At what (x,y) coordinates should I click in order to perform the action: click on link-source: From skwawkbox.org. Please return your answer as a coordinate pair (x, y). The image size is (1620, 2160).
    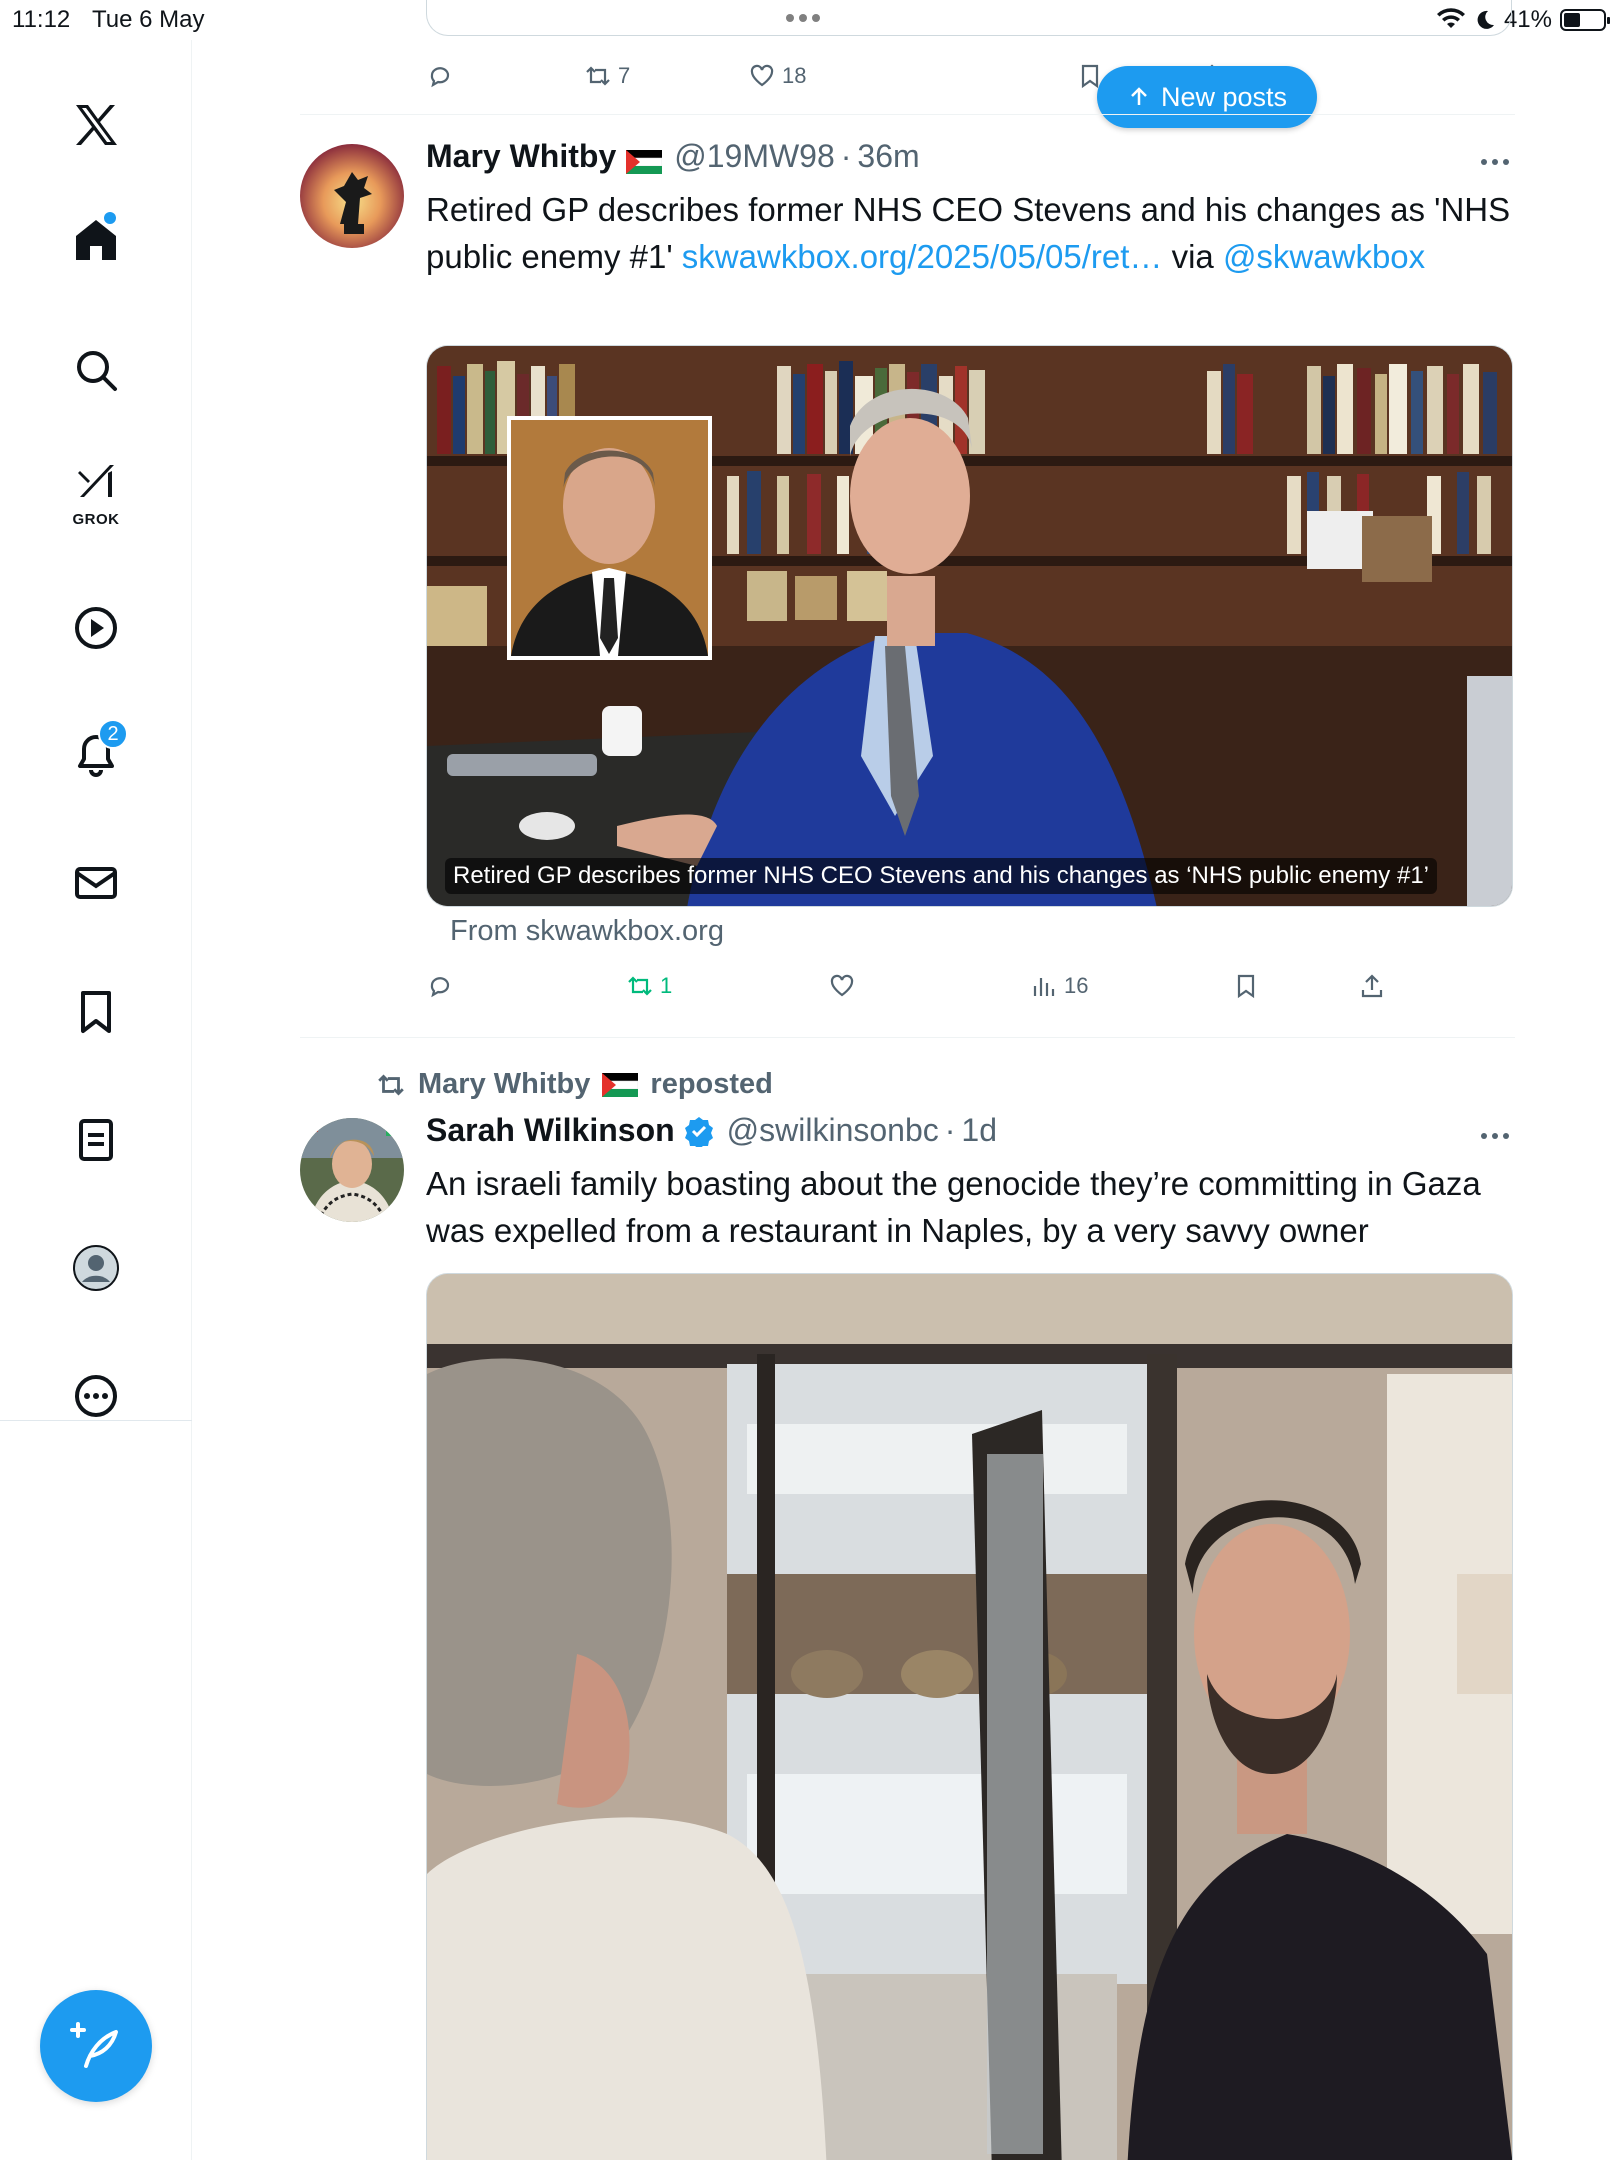
    Looking at the image, I should click on (587, 931).